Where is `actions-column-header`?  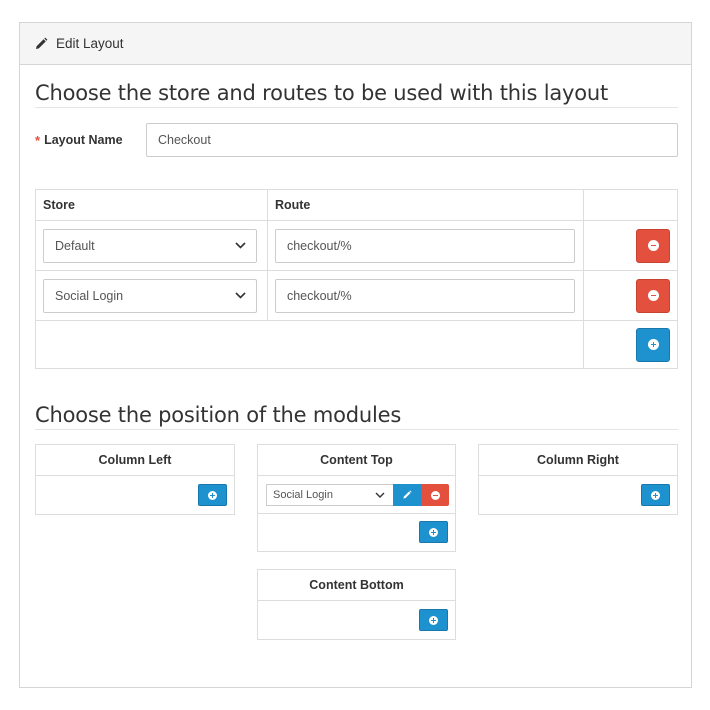
actions-column-header is located at coordinates (630, 205).